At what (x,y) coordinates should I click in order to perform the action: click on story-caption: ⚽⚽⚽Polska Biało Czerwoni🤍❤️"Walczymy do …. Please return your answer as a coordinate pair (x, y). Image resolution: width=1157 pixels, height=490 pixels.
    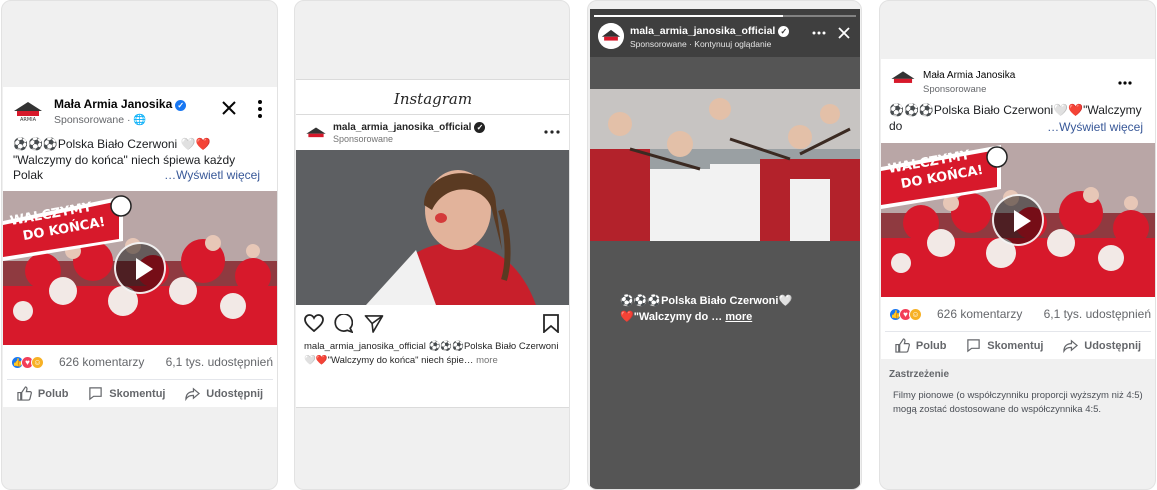
    Looking at the image, I should click on (706, 309).